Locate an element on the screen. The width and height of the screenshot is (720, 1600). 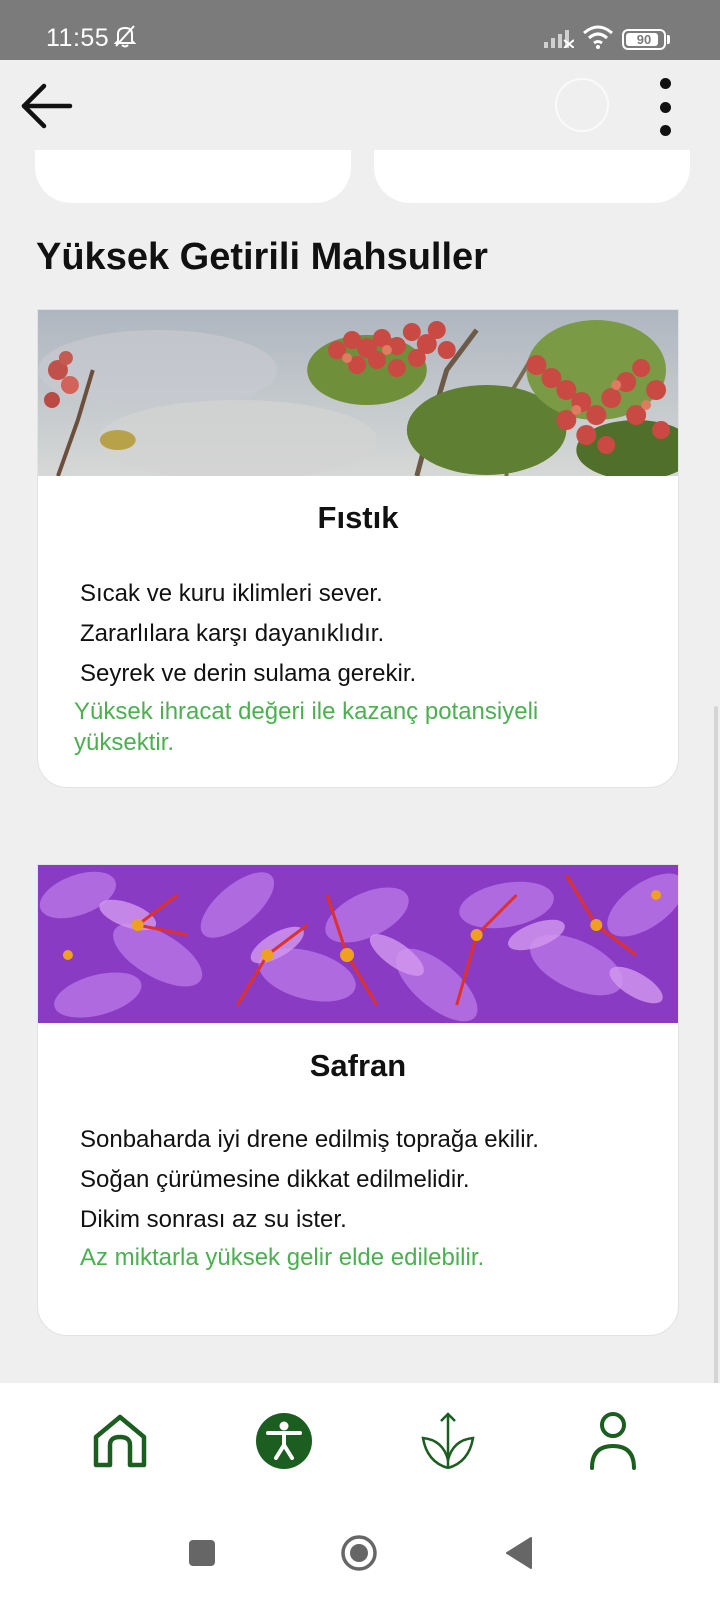
crop-fact: Zararlılara karşı dayanıklıdır. is located at coordinates (232, 633).